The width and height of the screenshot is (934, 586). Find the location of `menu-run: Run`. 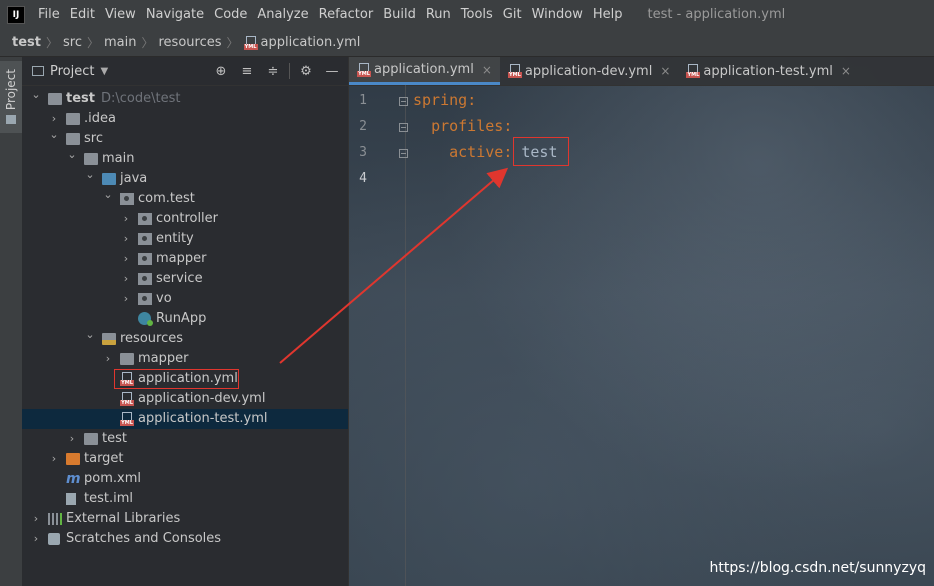

menu-run: Run is located at coordinates (438, 14).